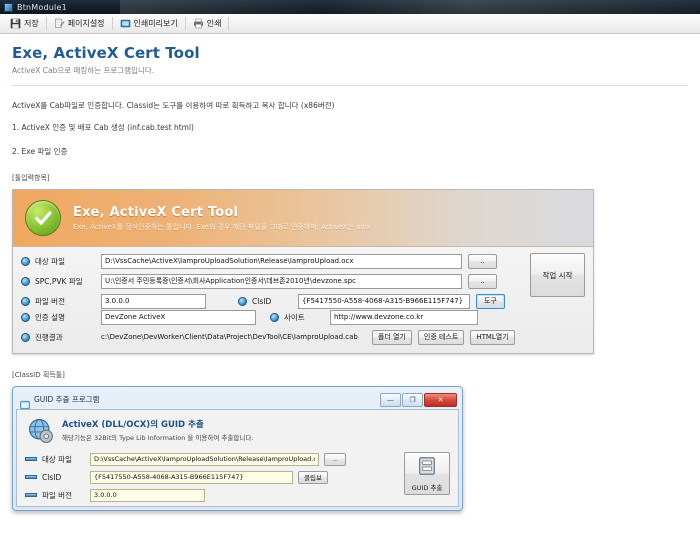 This screenshot has width=700, height=539. Describe the element at coordinates (52, 477) in the screenshot. I see `dialog-label-clsid: ClsID` at that location.